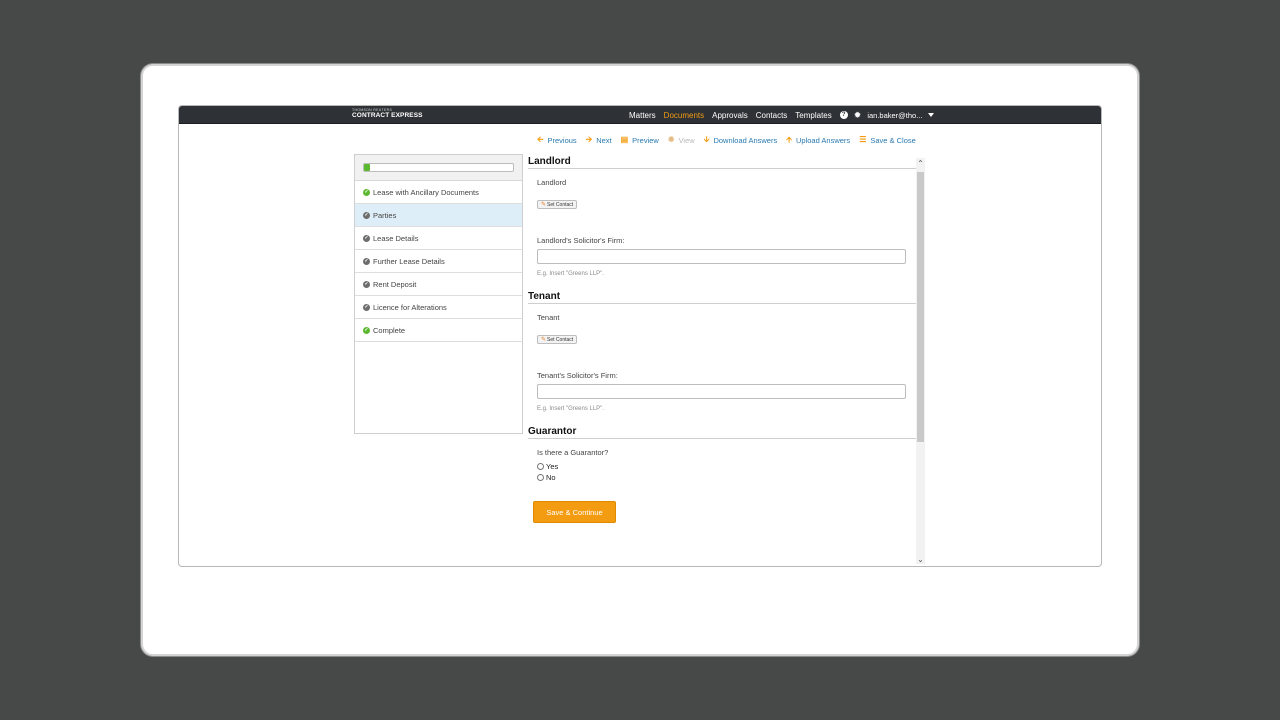  Describe the element at coordinates (589, 139) in the screenshot. I see `arrow-right-icon: 🡪` at that location.